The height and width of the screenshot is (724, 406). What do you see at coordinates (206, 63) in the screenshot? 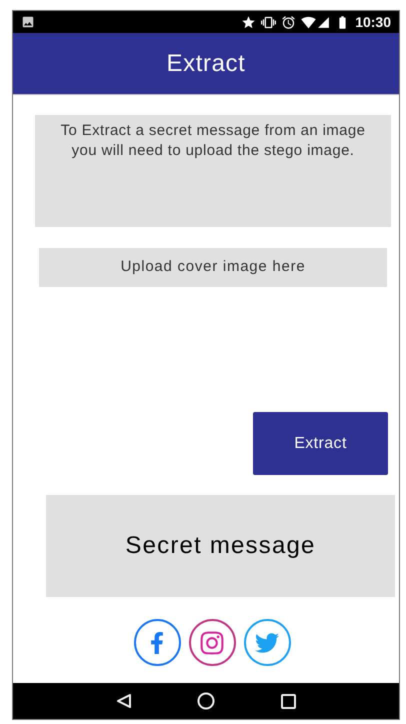
I see `app-title: Extract` at bounding box center [206, 63].